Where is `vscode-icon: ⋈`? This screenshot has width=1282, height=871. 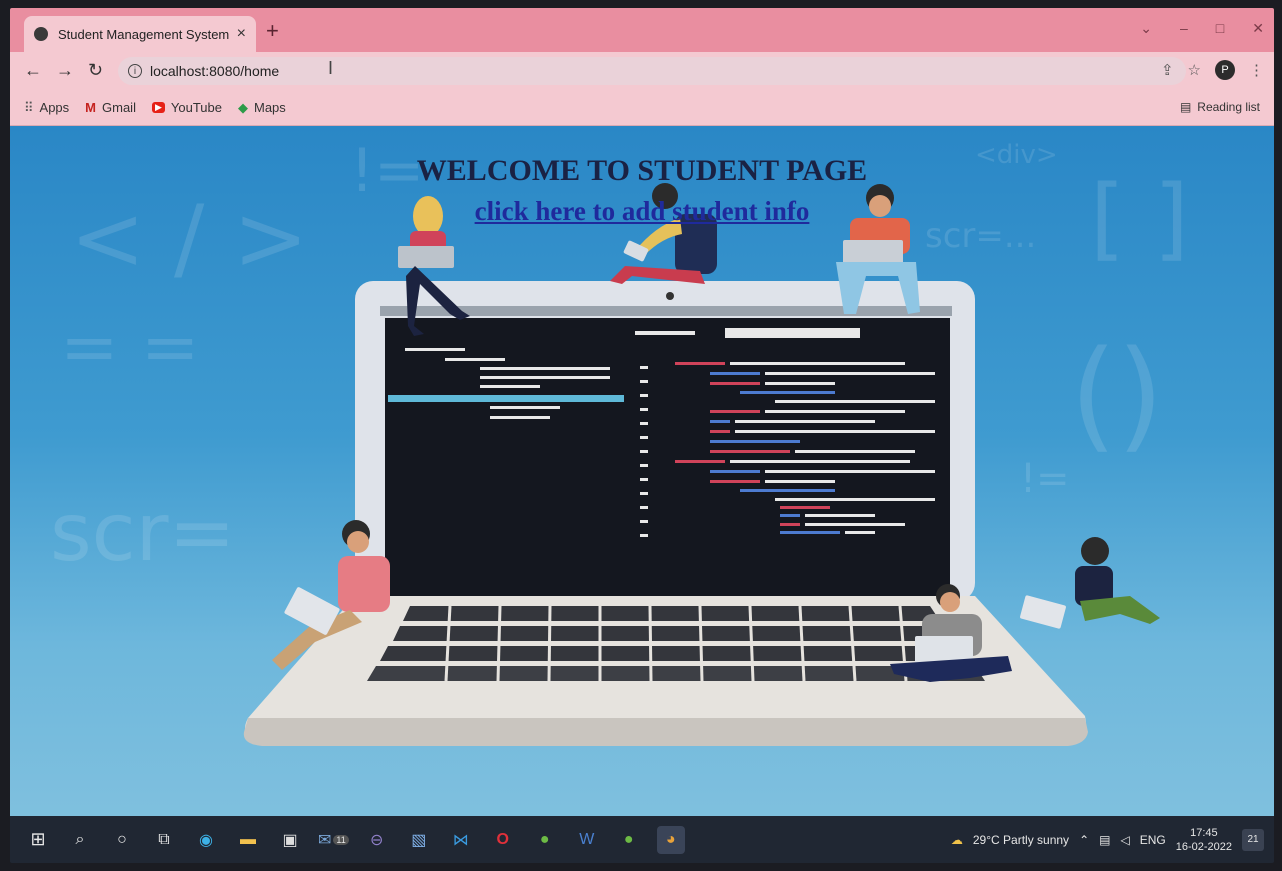
vscode-icon: ⋈ is located at coordinates (461, 840).